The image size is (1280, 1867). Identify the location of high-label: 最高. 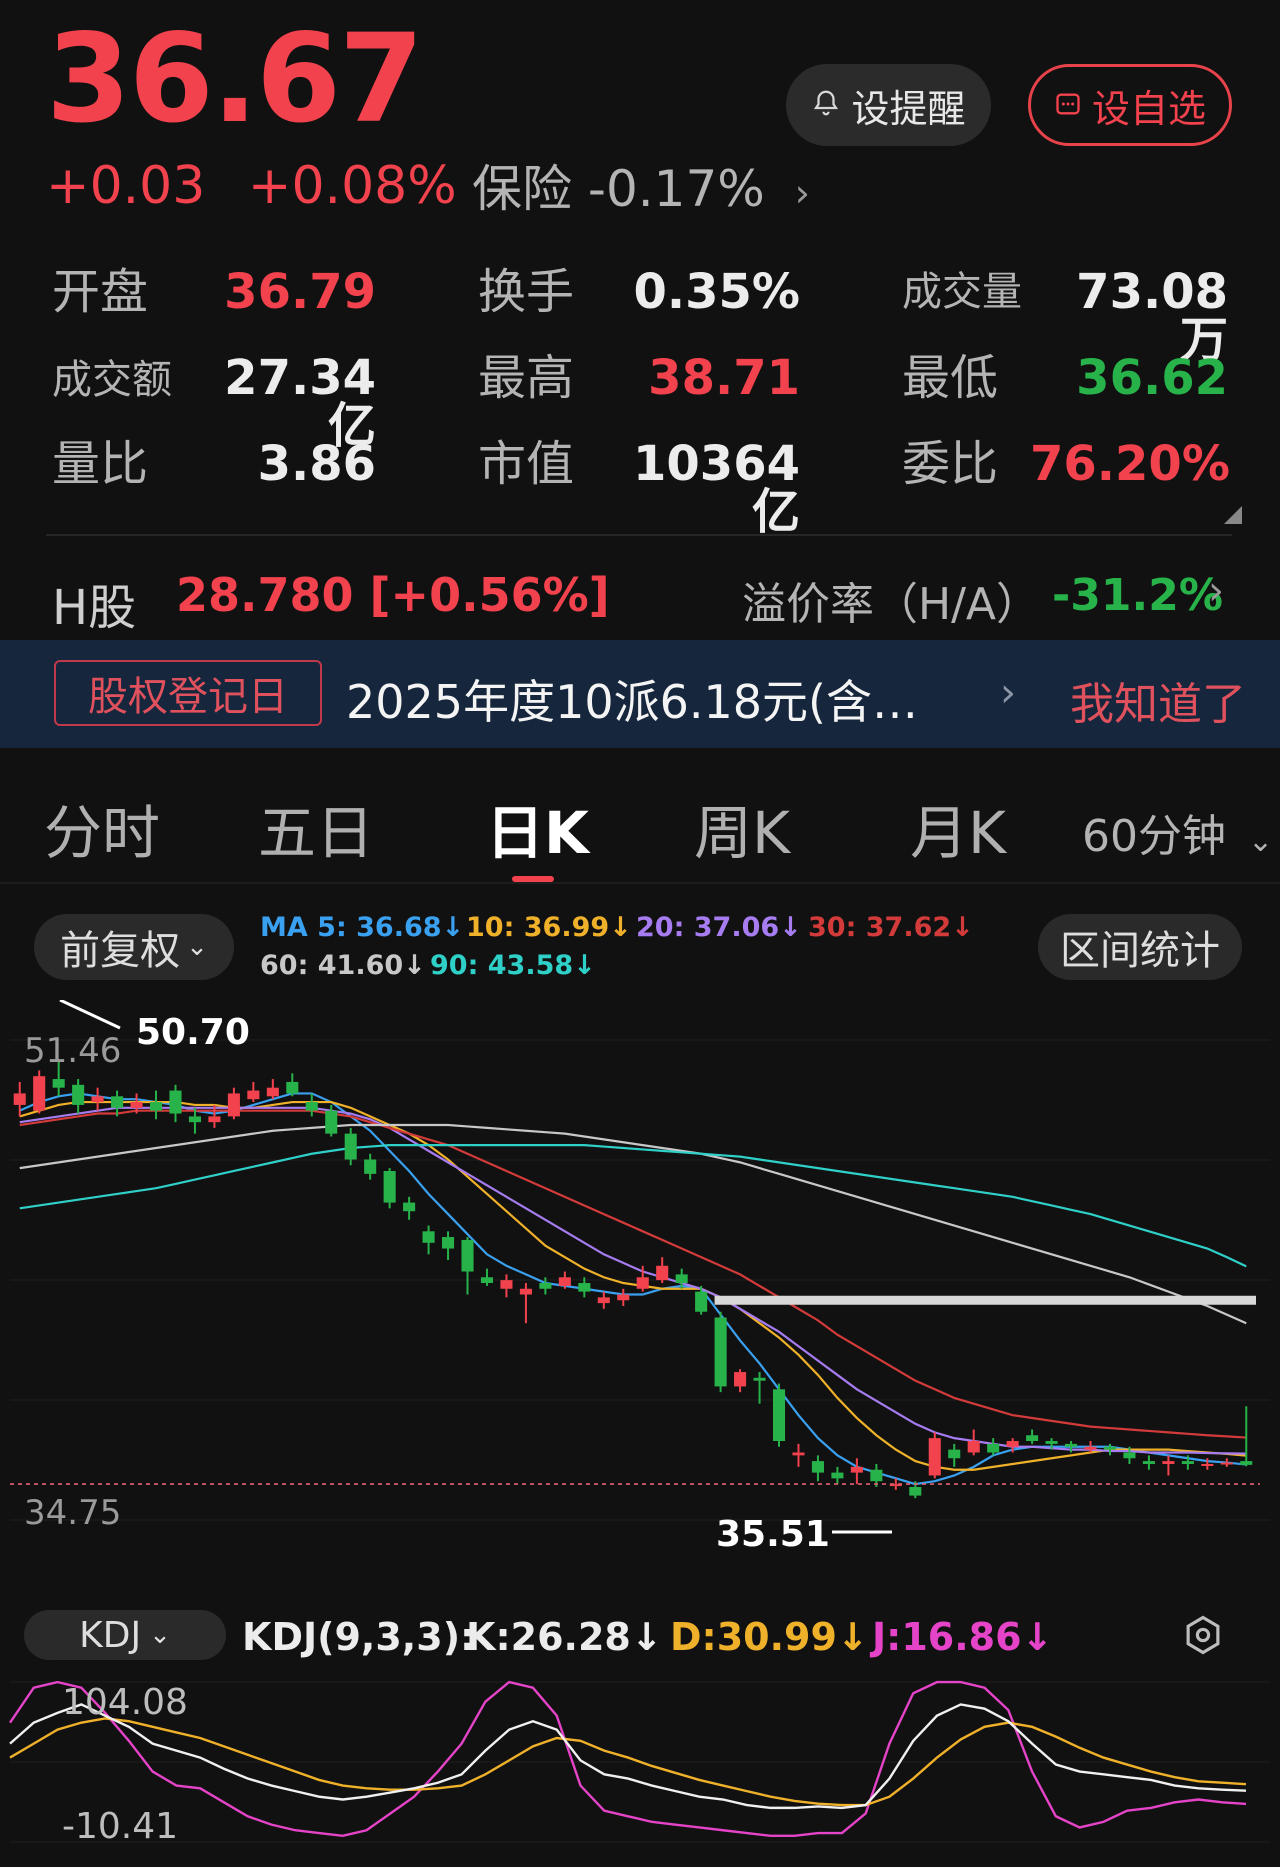
(526, 378).